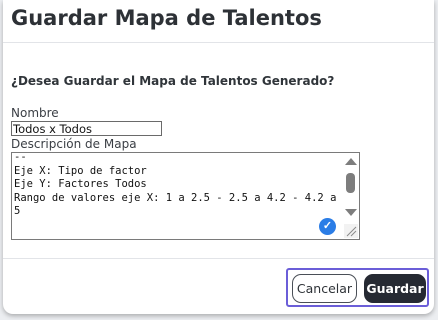 Image resolution: width=438 pixels, height=320 pixels. Describe the element at coordinates (395, 288) in the screenshot. I see `save-button: Guardar` at that location.